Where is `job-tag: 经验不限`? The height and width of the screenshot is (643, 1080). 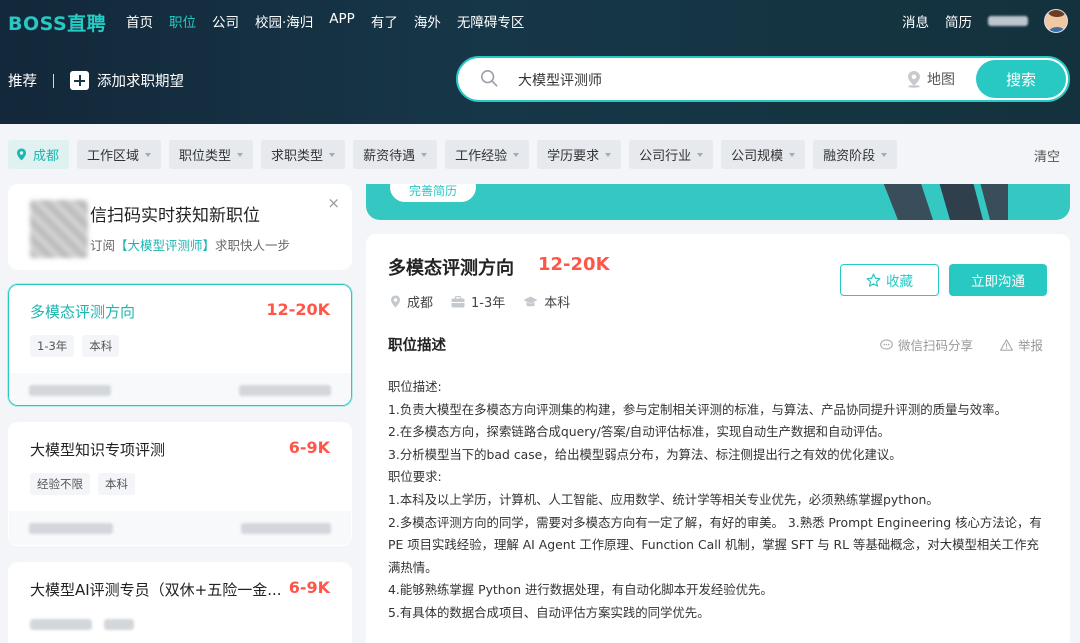
job-tag: 经验不限 is located at coordinates (60, 484).